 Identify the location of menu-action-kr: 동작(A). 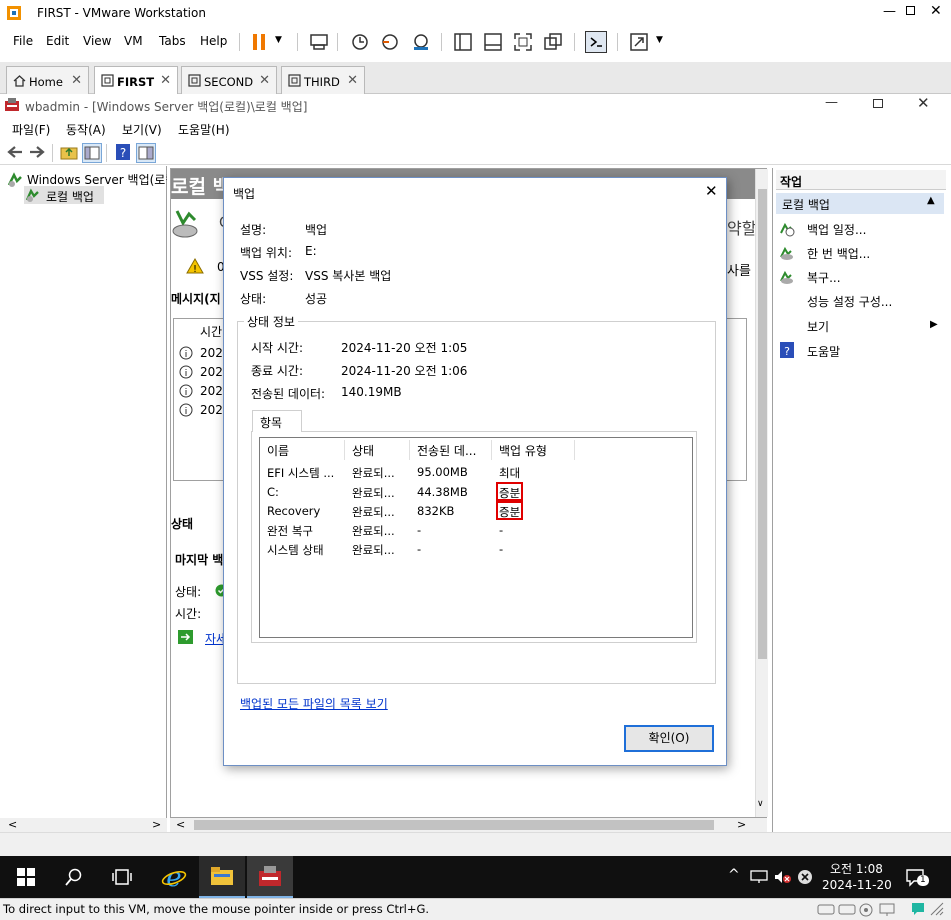
(86, 129).